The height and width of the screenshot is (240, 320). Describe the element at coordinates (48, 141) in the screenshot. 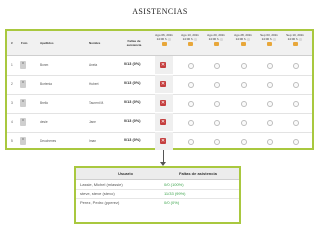

I see `row-apellidos: Deuchenes` at that location.